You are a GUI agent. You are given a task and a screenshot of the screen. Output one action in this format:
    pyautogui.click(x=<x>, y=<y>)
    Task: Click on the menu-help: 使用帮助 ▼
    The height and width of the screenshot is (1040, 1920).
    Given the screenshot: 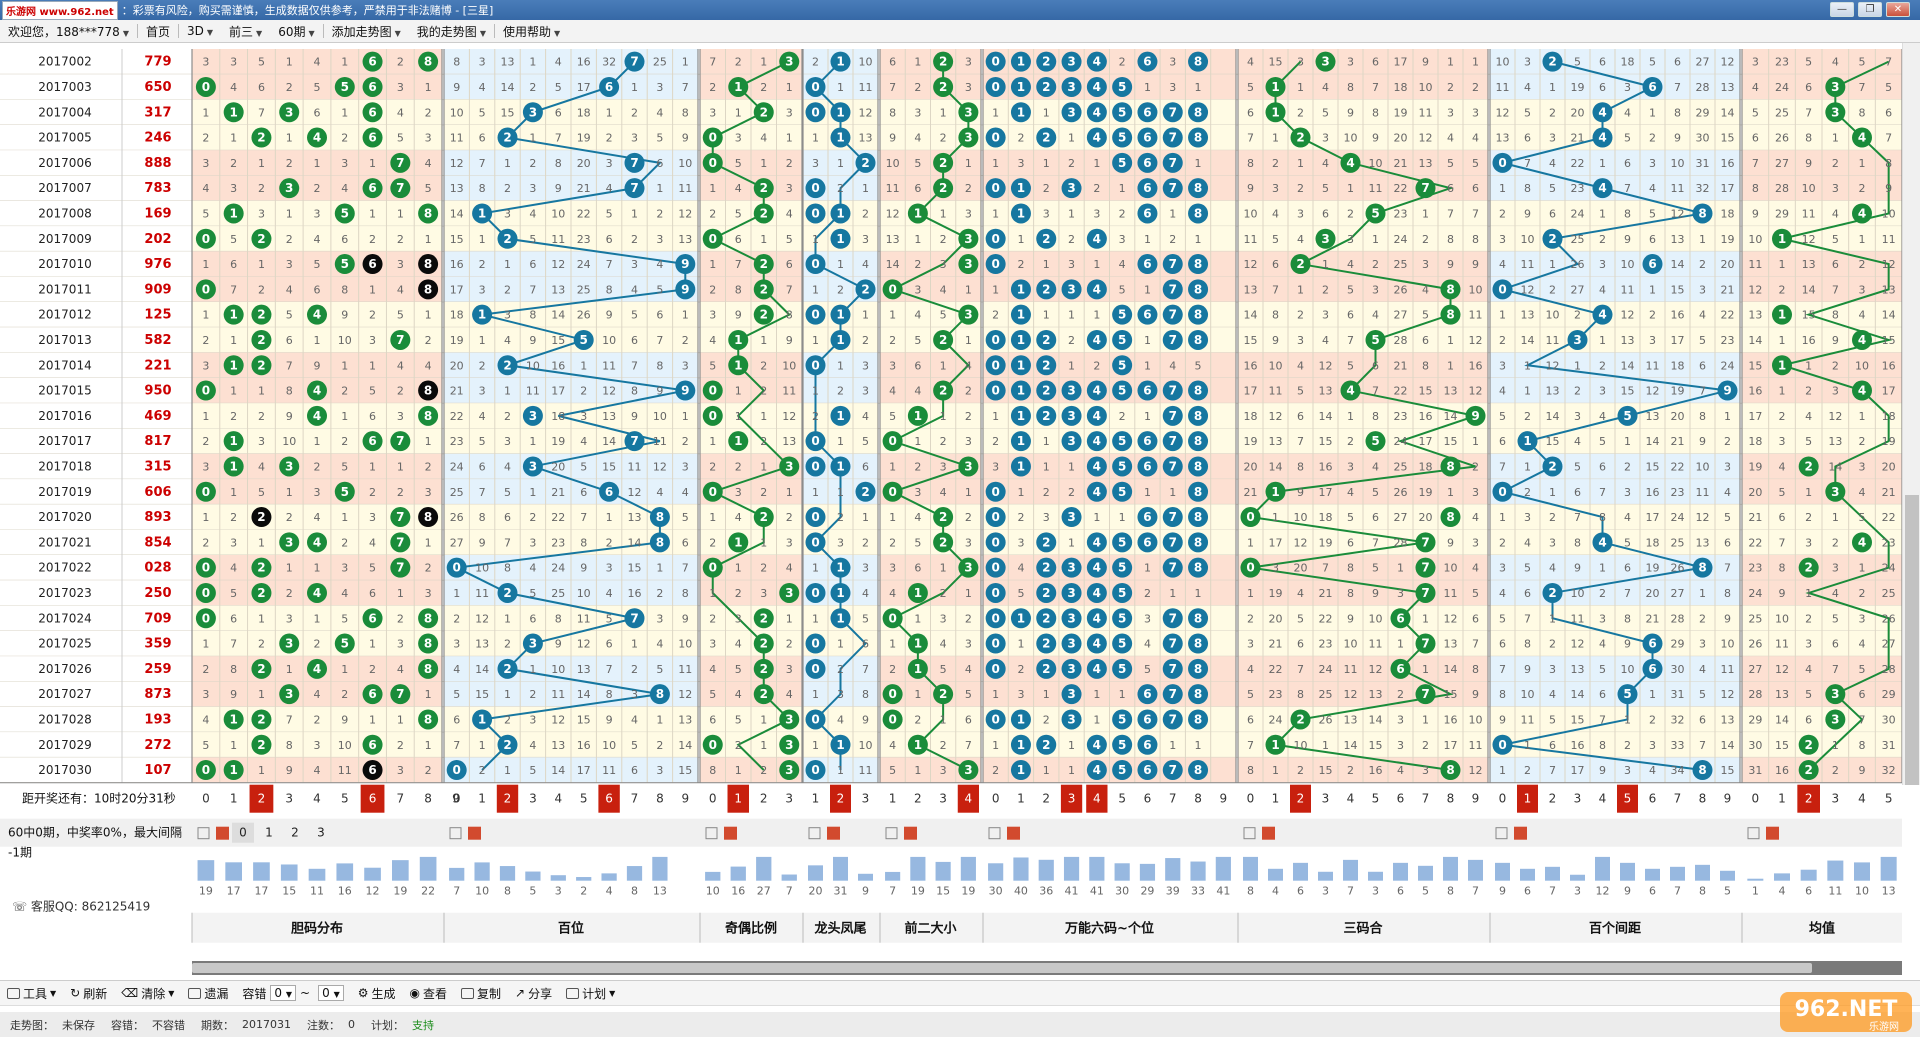 What is the action you would take?
    pyautogui.click(x=531, y=31)
    